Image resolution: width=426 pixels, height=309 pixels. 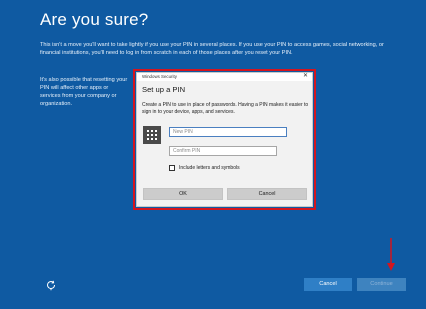 What do you see at coordinates (152, 135) in the screenshot?
I see `keypad-icon` at bounding box center [152, 135].